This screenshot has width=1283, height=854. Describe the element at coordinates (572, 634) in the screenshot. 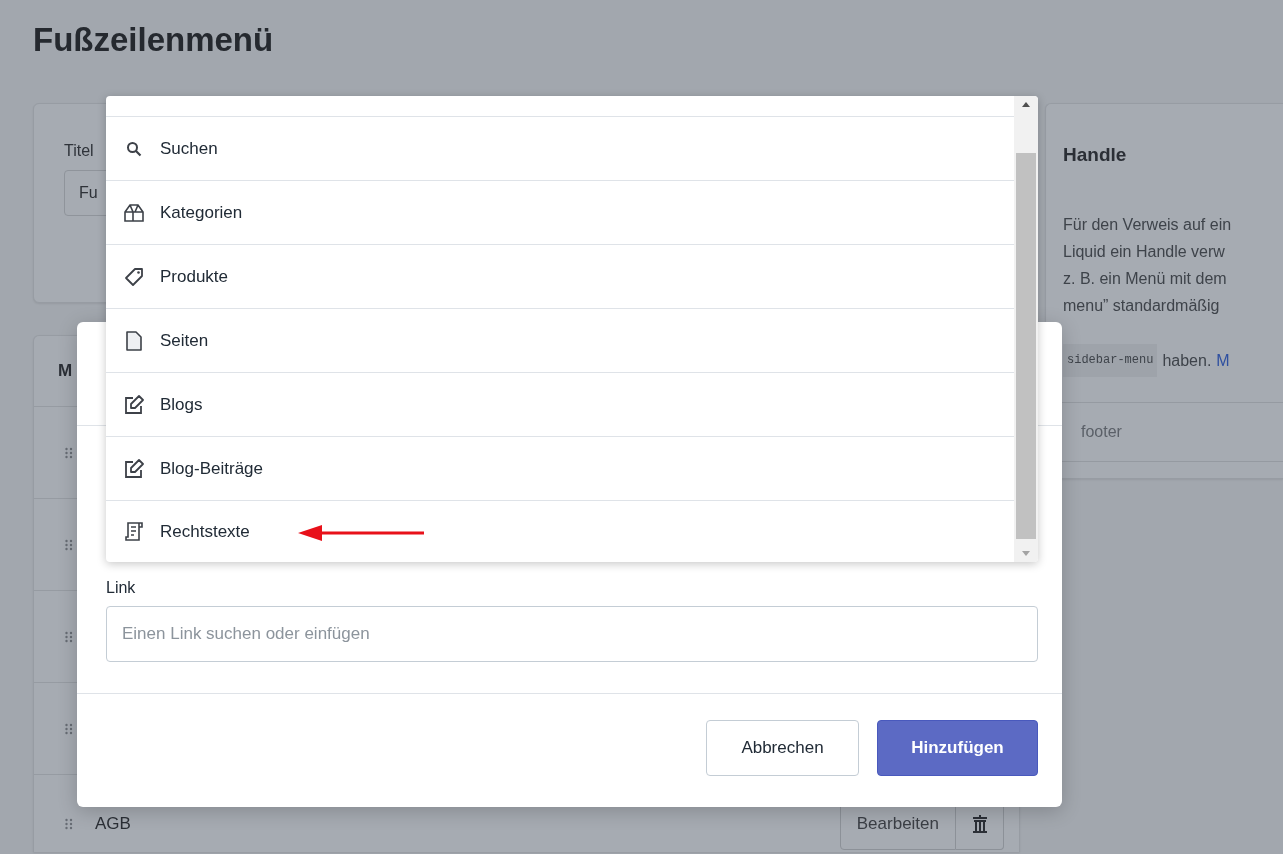

I see `link-input: Einen Link suchen oder einfügen` at that location.